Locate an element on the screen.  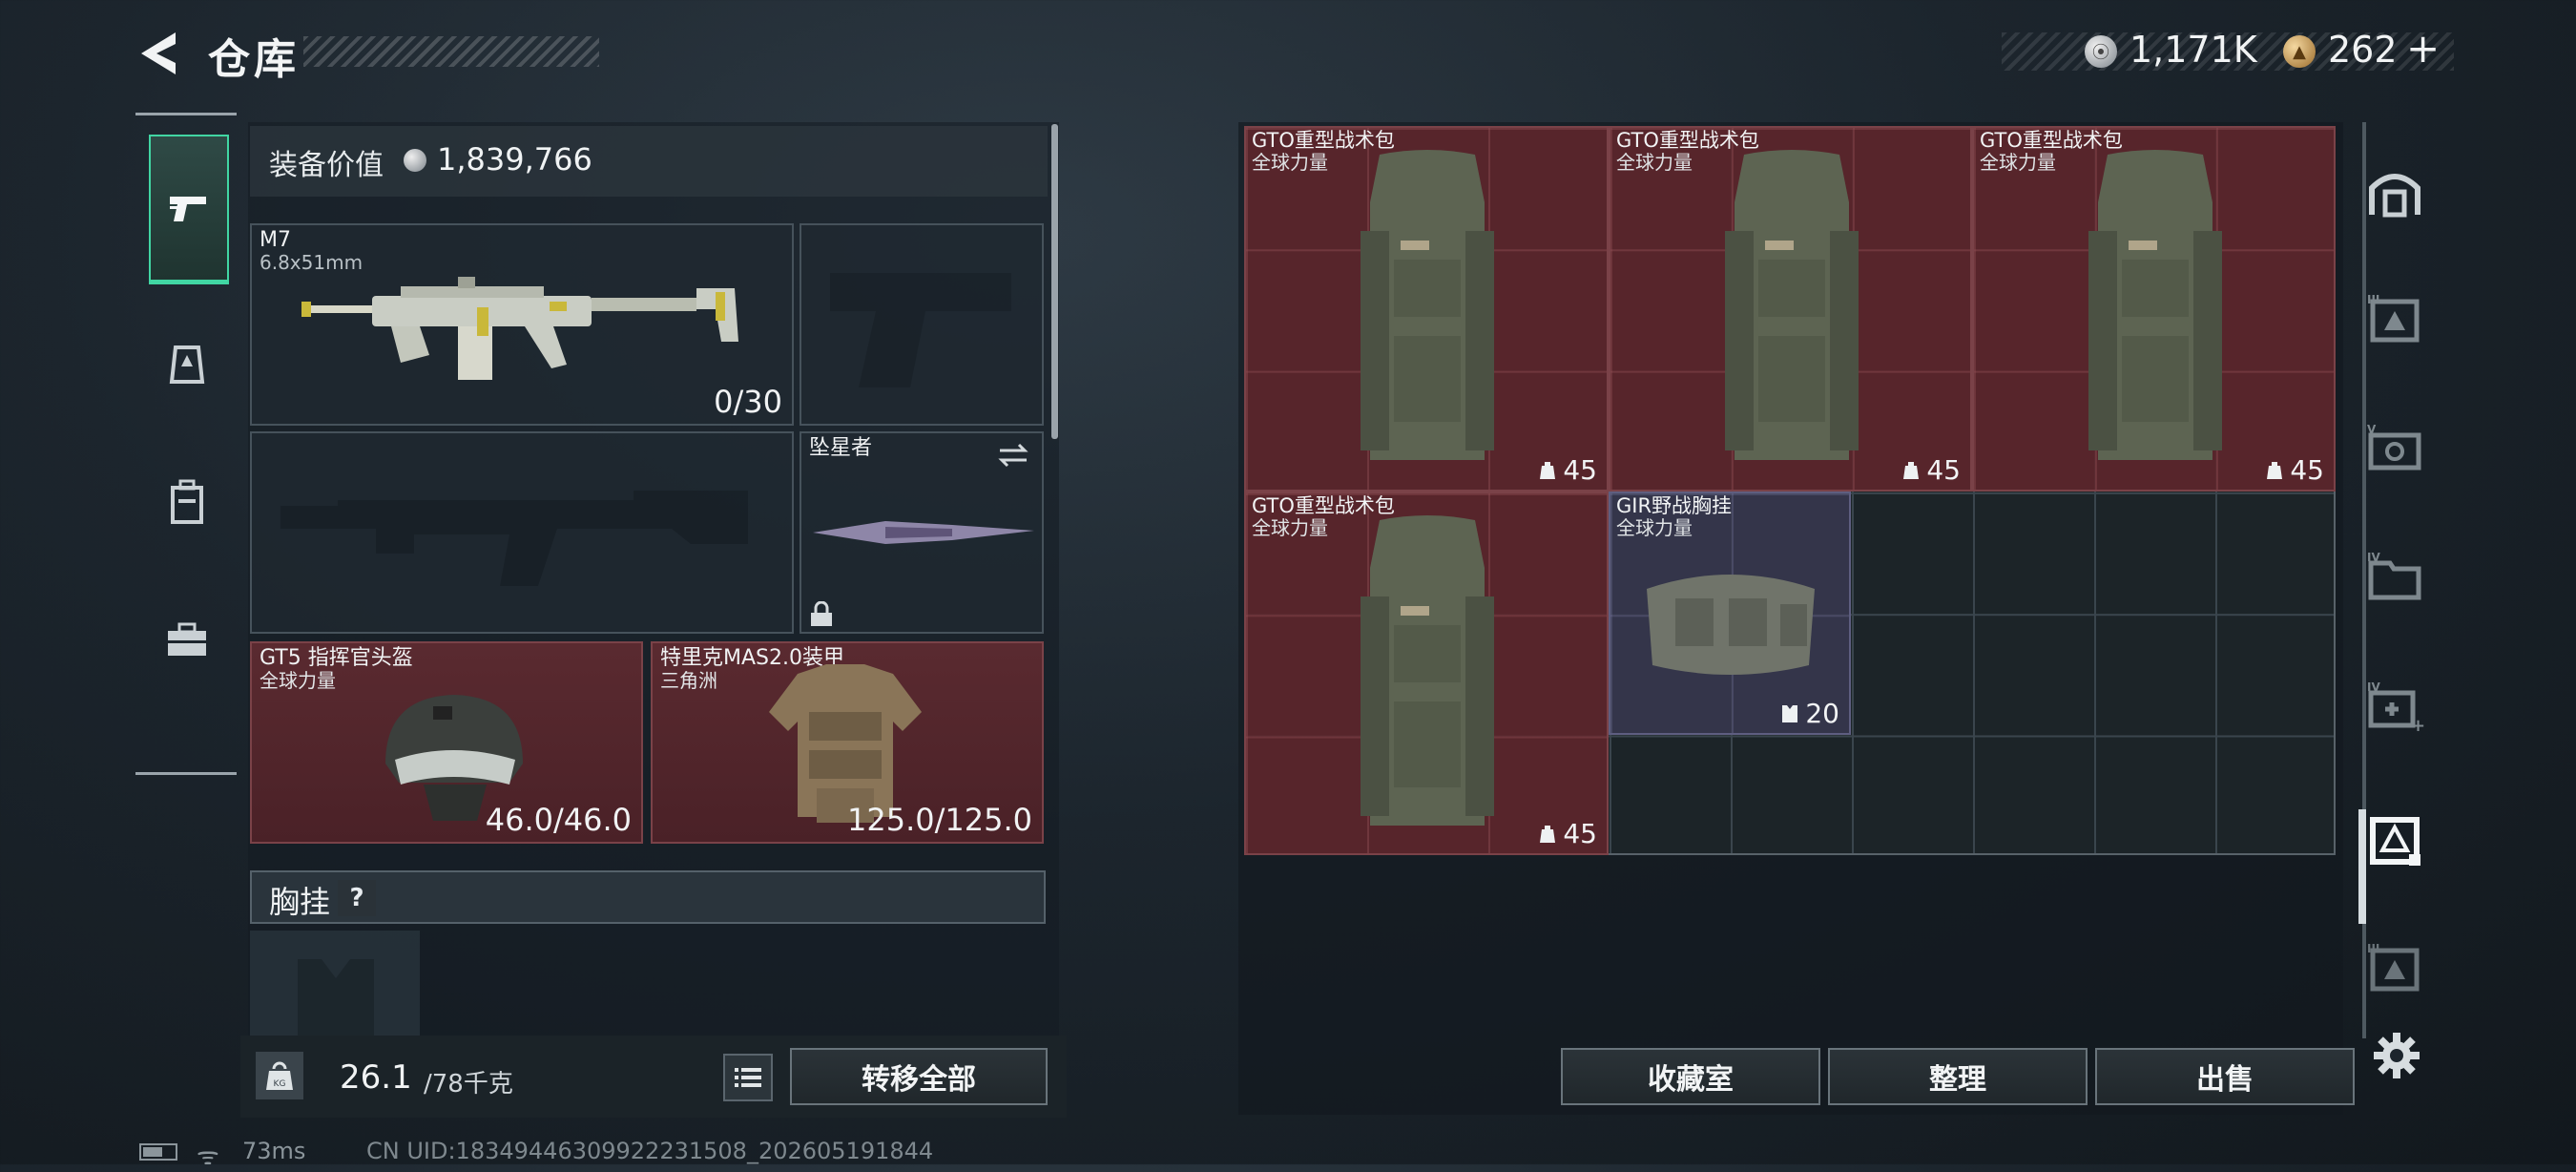
category-helmet-tab is located at coordinates (187, 363).